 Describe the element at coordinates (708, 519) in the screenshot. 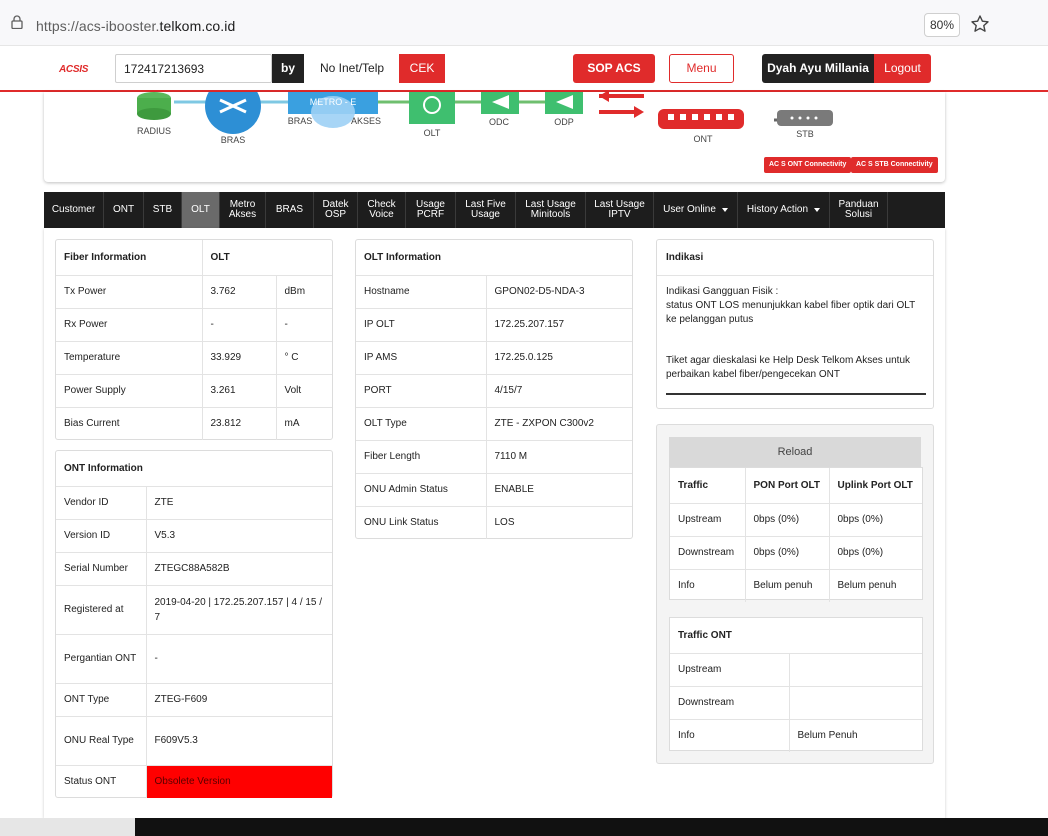

I see `traffic-row-label: Upstream` at that location.